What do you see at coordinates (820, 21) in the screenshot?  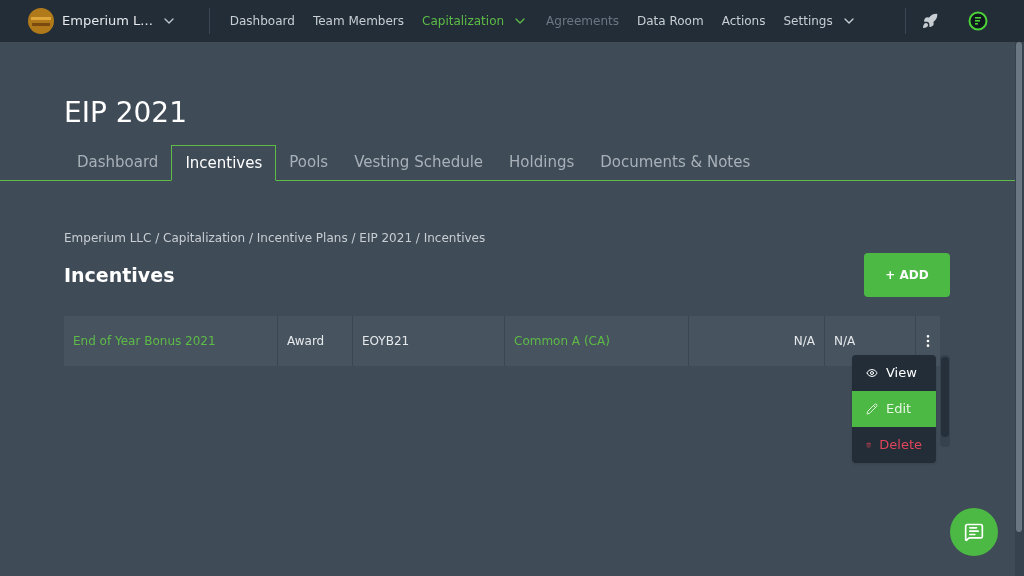 I see `nav-link: Settings` at bounding box center [820, 21].